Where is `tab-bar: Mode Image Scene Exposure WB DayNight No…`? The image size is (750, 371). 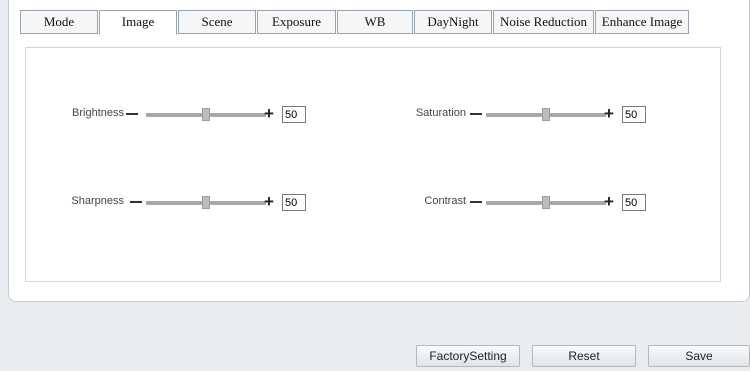 tab-bar: Mode Image Scene Exposure WB DayNight No… is located at coordinates (355, 22).